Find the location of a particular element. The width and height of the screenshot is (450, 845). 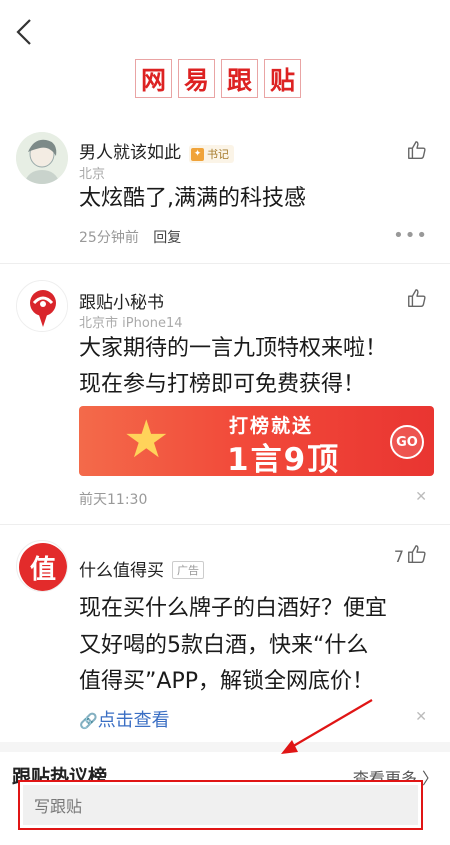

comment-composer: 写跟贴 is located at coordinates (220, 805).